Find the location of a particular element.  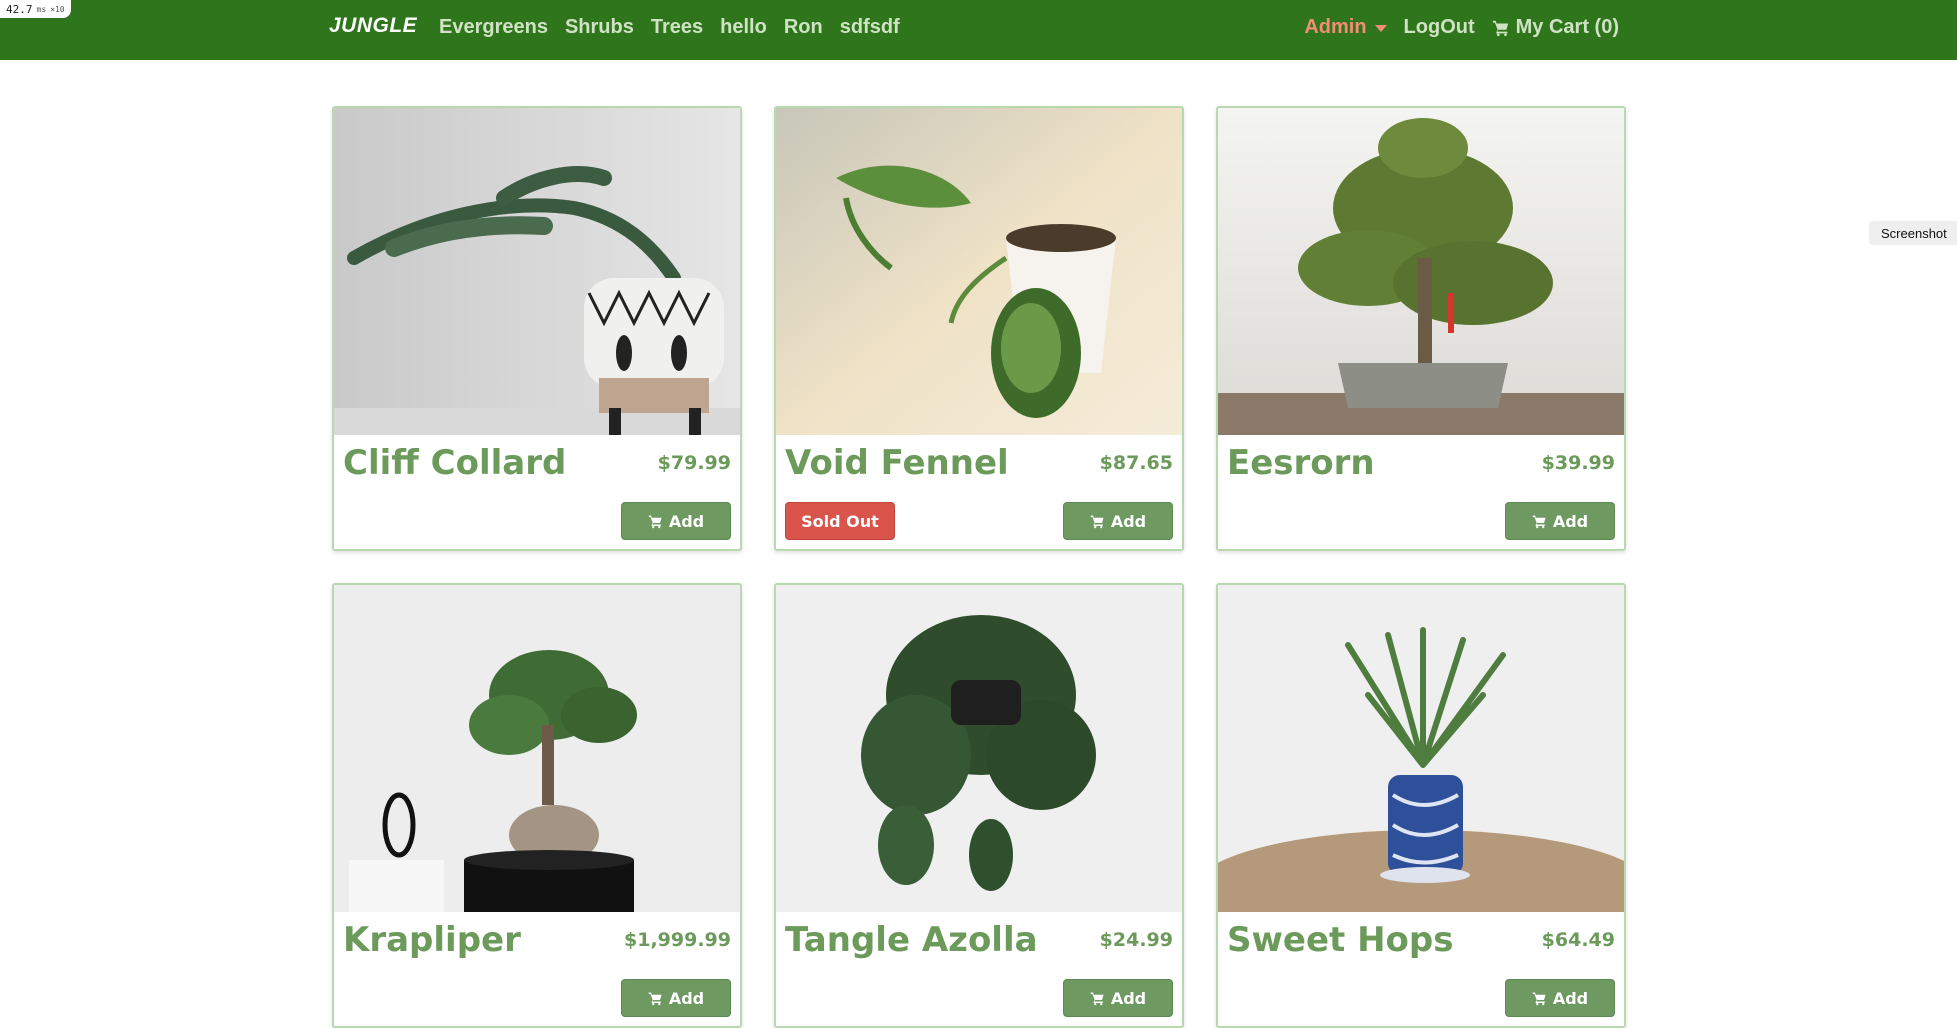

nav-category-ron: Ron is located at coordinates (803, 27).